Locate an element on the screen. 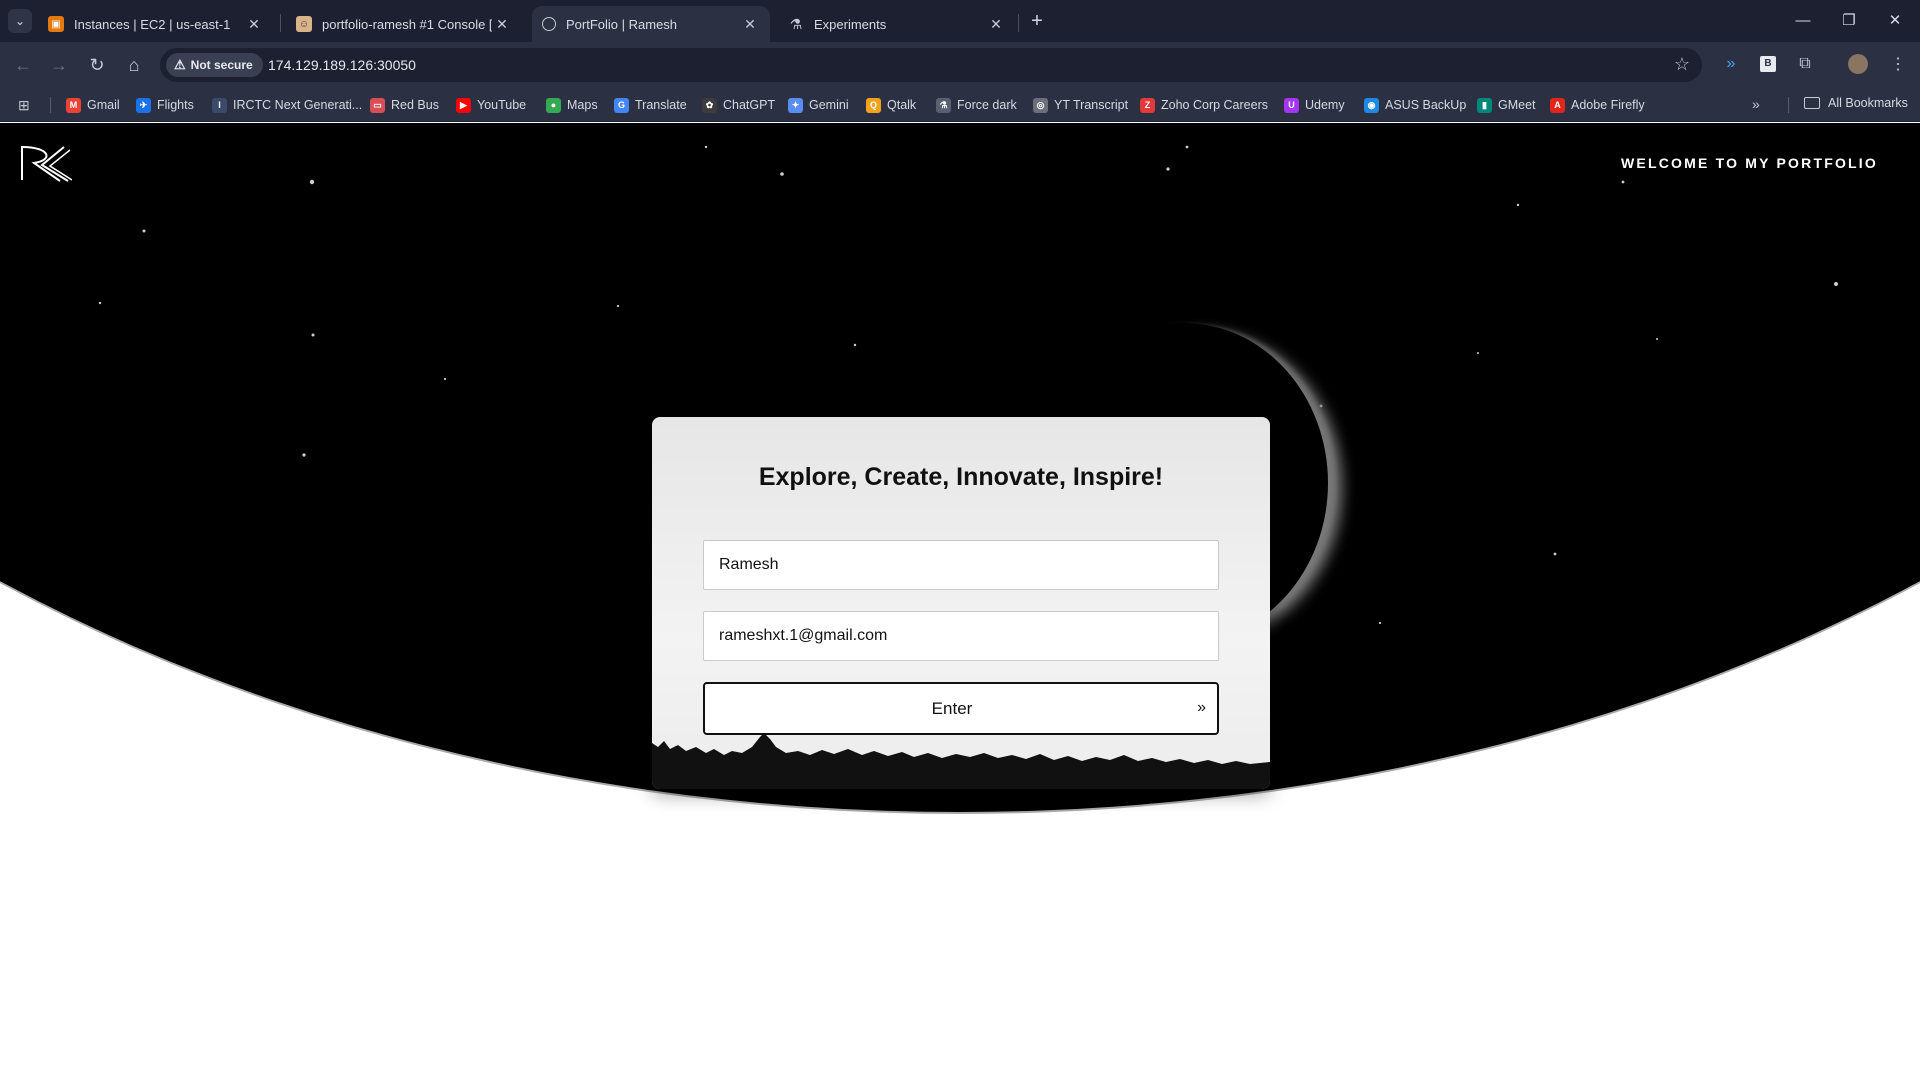  tab-experiments: ⚗ Experiments ✕ is located at coordinates (897, 24).